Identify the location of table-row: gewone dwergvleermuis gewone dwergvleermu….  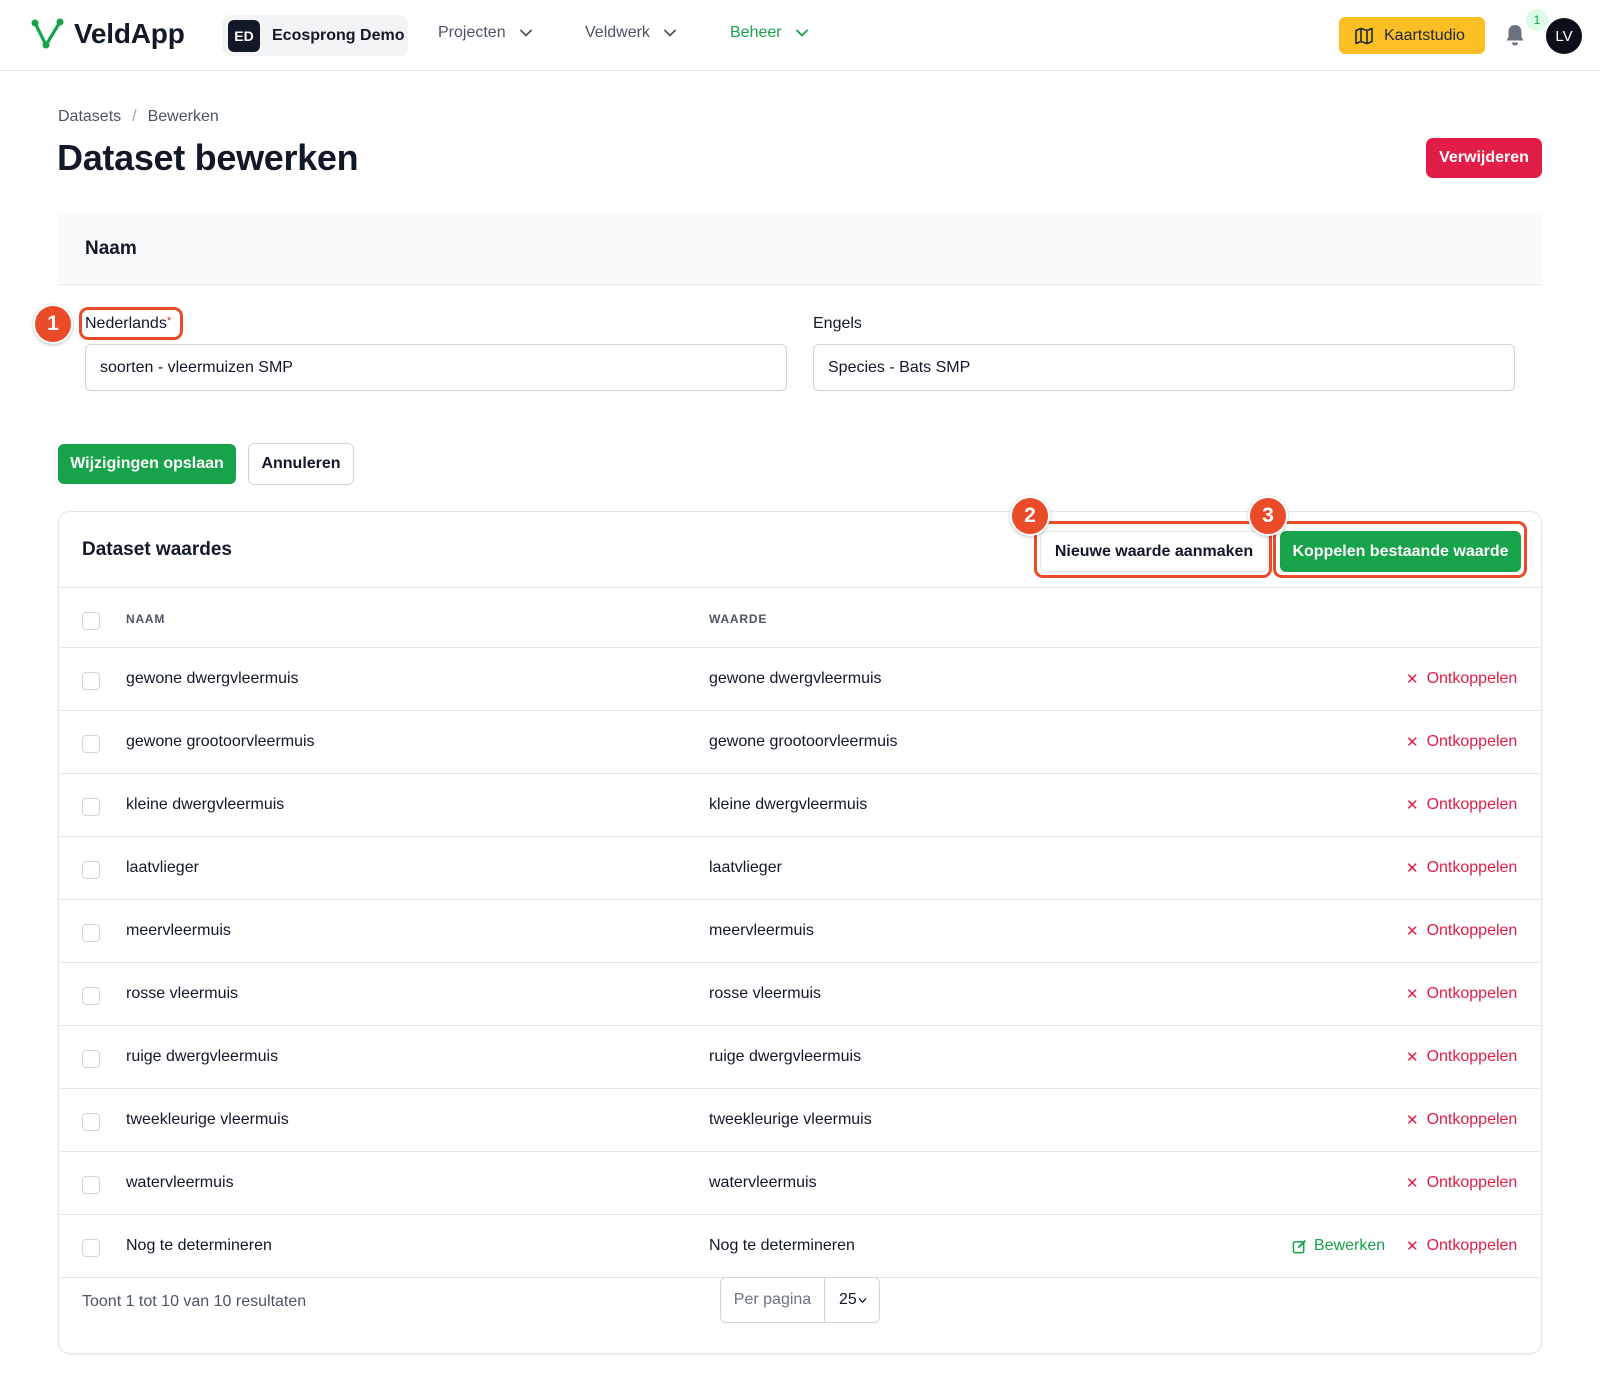
(800, 679).